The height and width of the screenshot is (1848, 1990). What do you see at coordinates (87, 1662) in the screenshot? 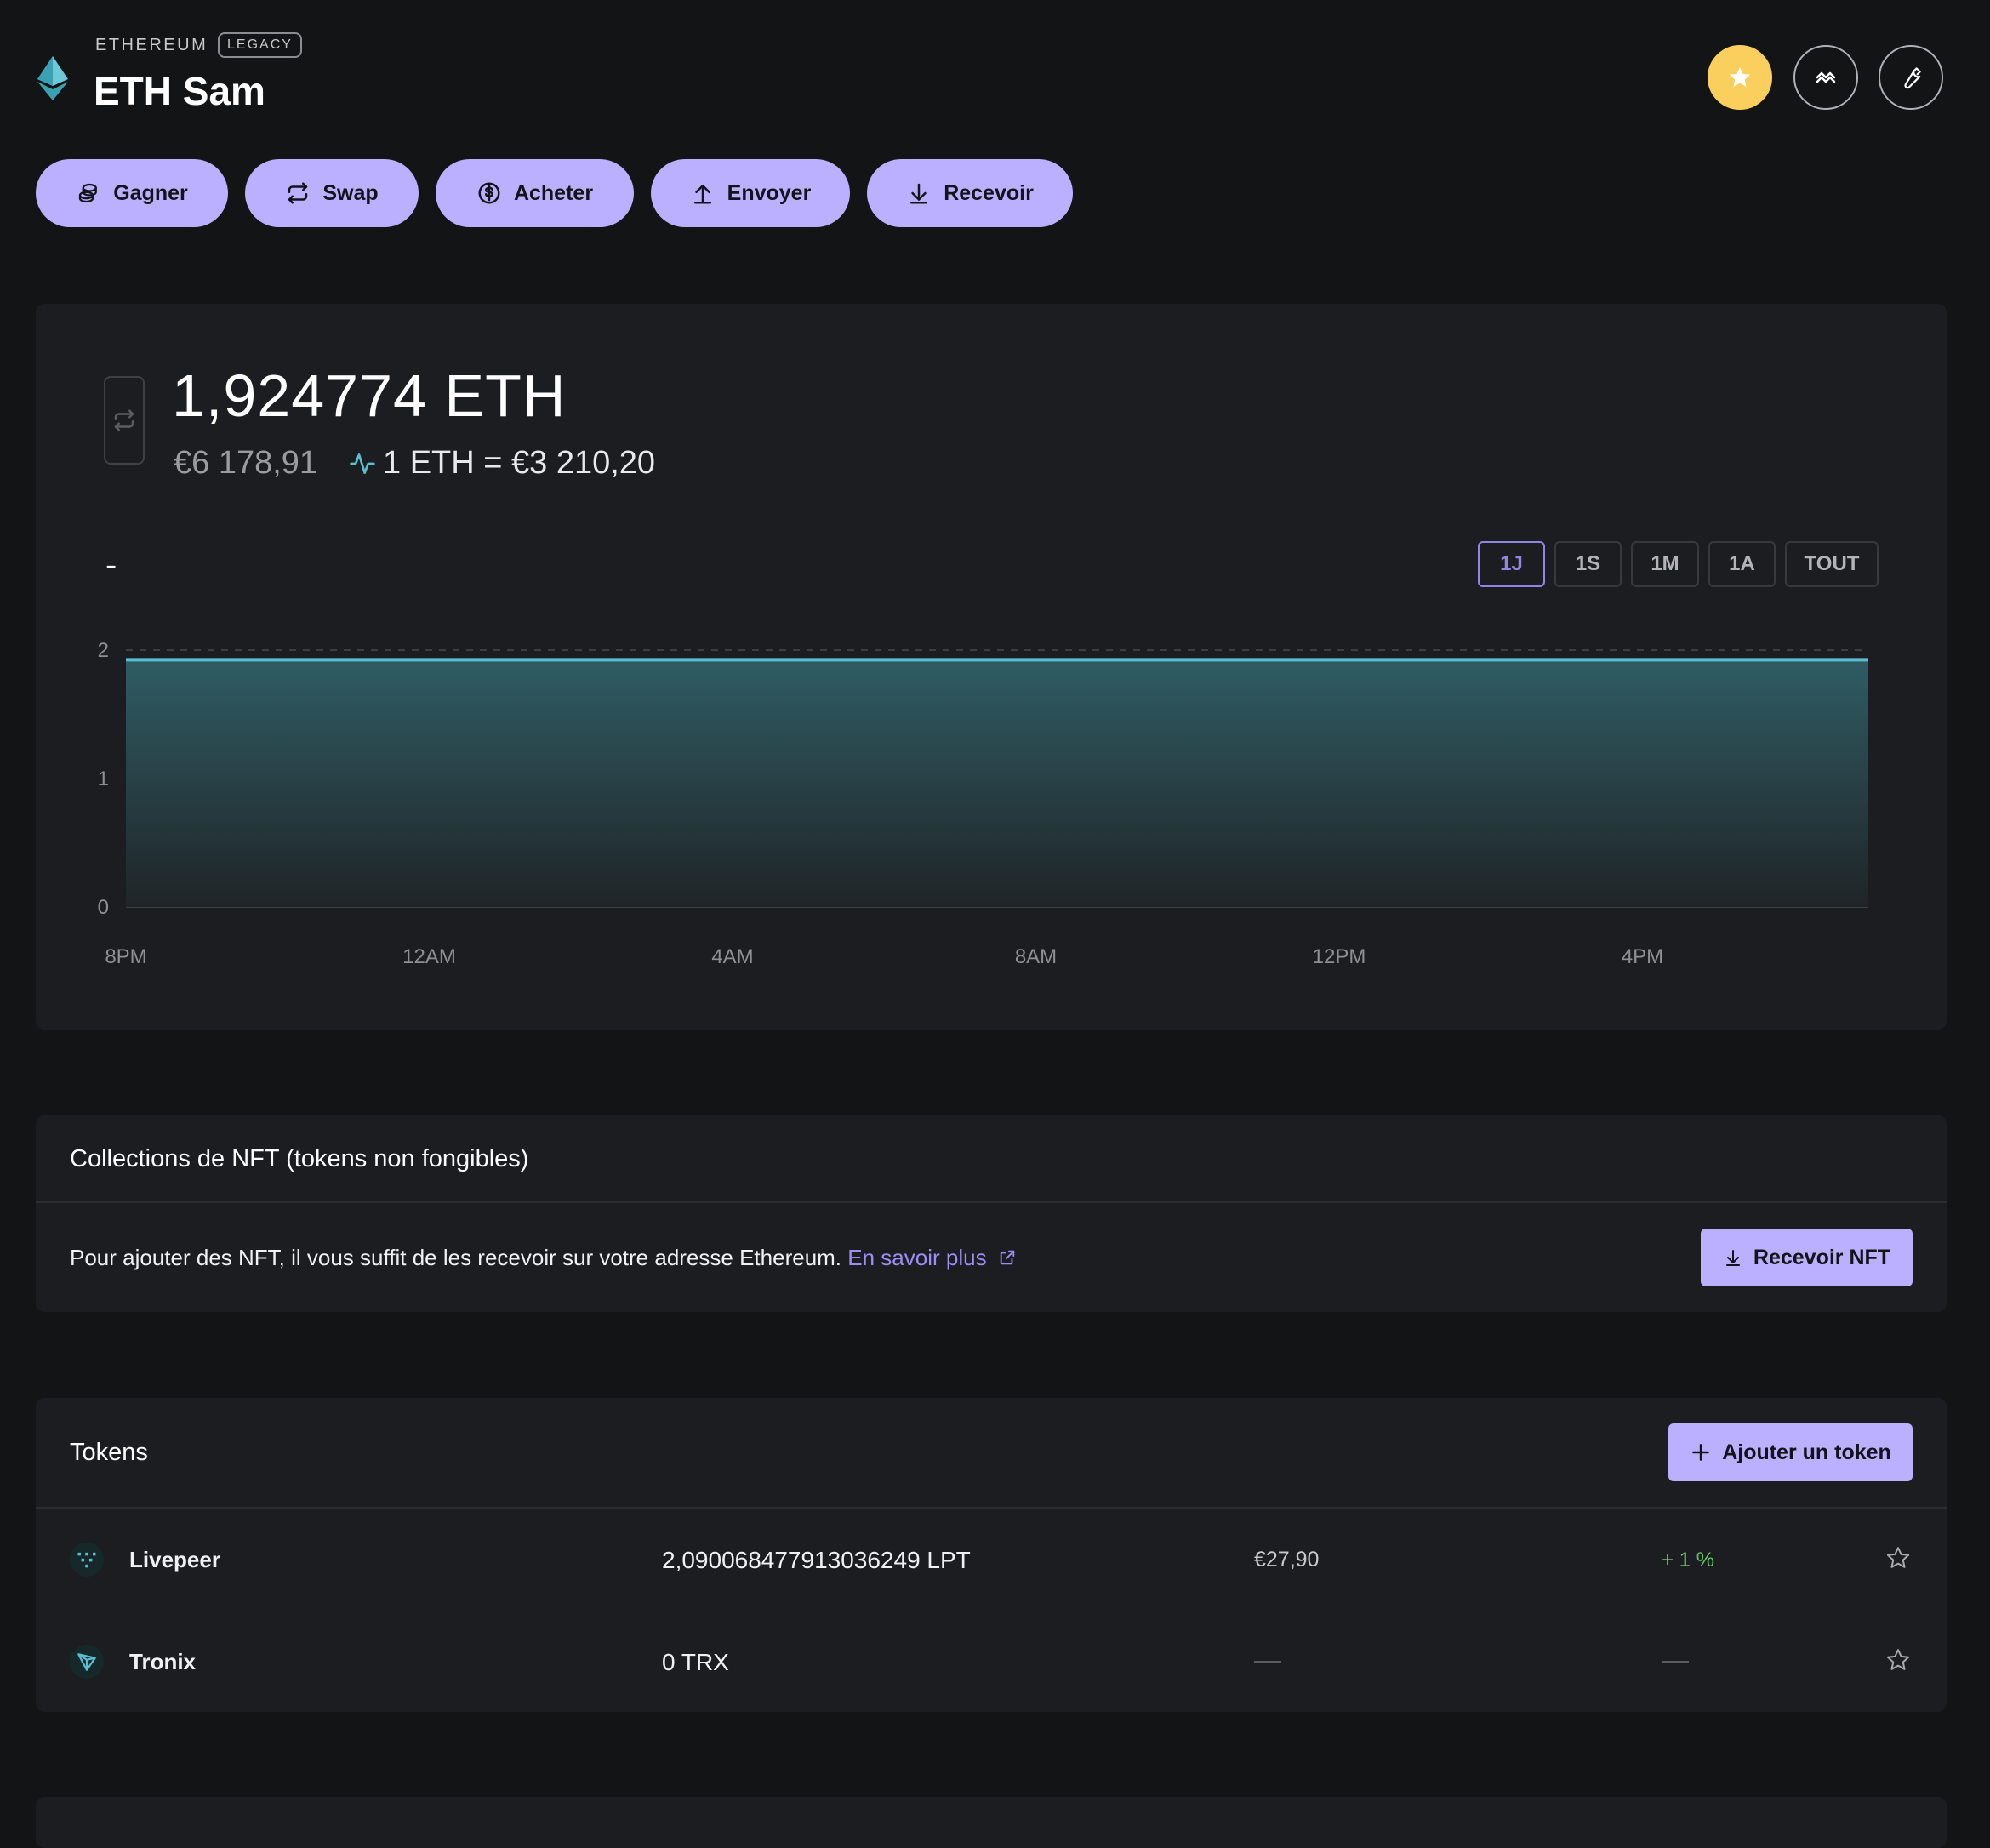
I see `tronix-icon` at bounding box center [87, 1662].